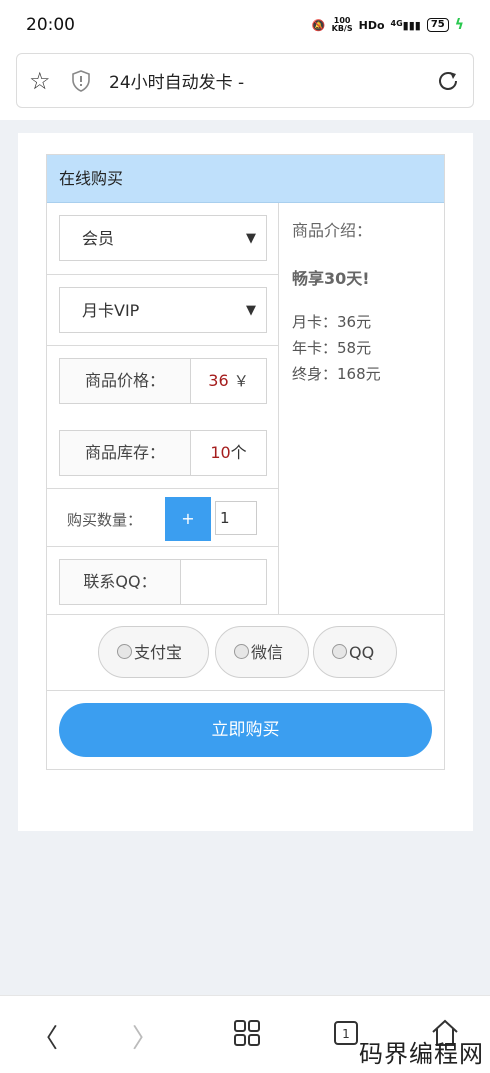 This screenshot has width=490, height=1073. What do you see at coordinates (371, 25) in the screenshot?
I see `hd-indicator: HDo` at bounding box center [371, 25].